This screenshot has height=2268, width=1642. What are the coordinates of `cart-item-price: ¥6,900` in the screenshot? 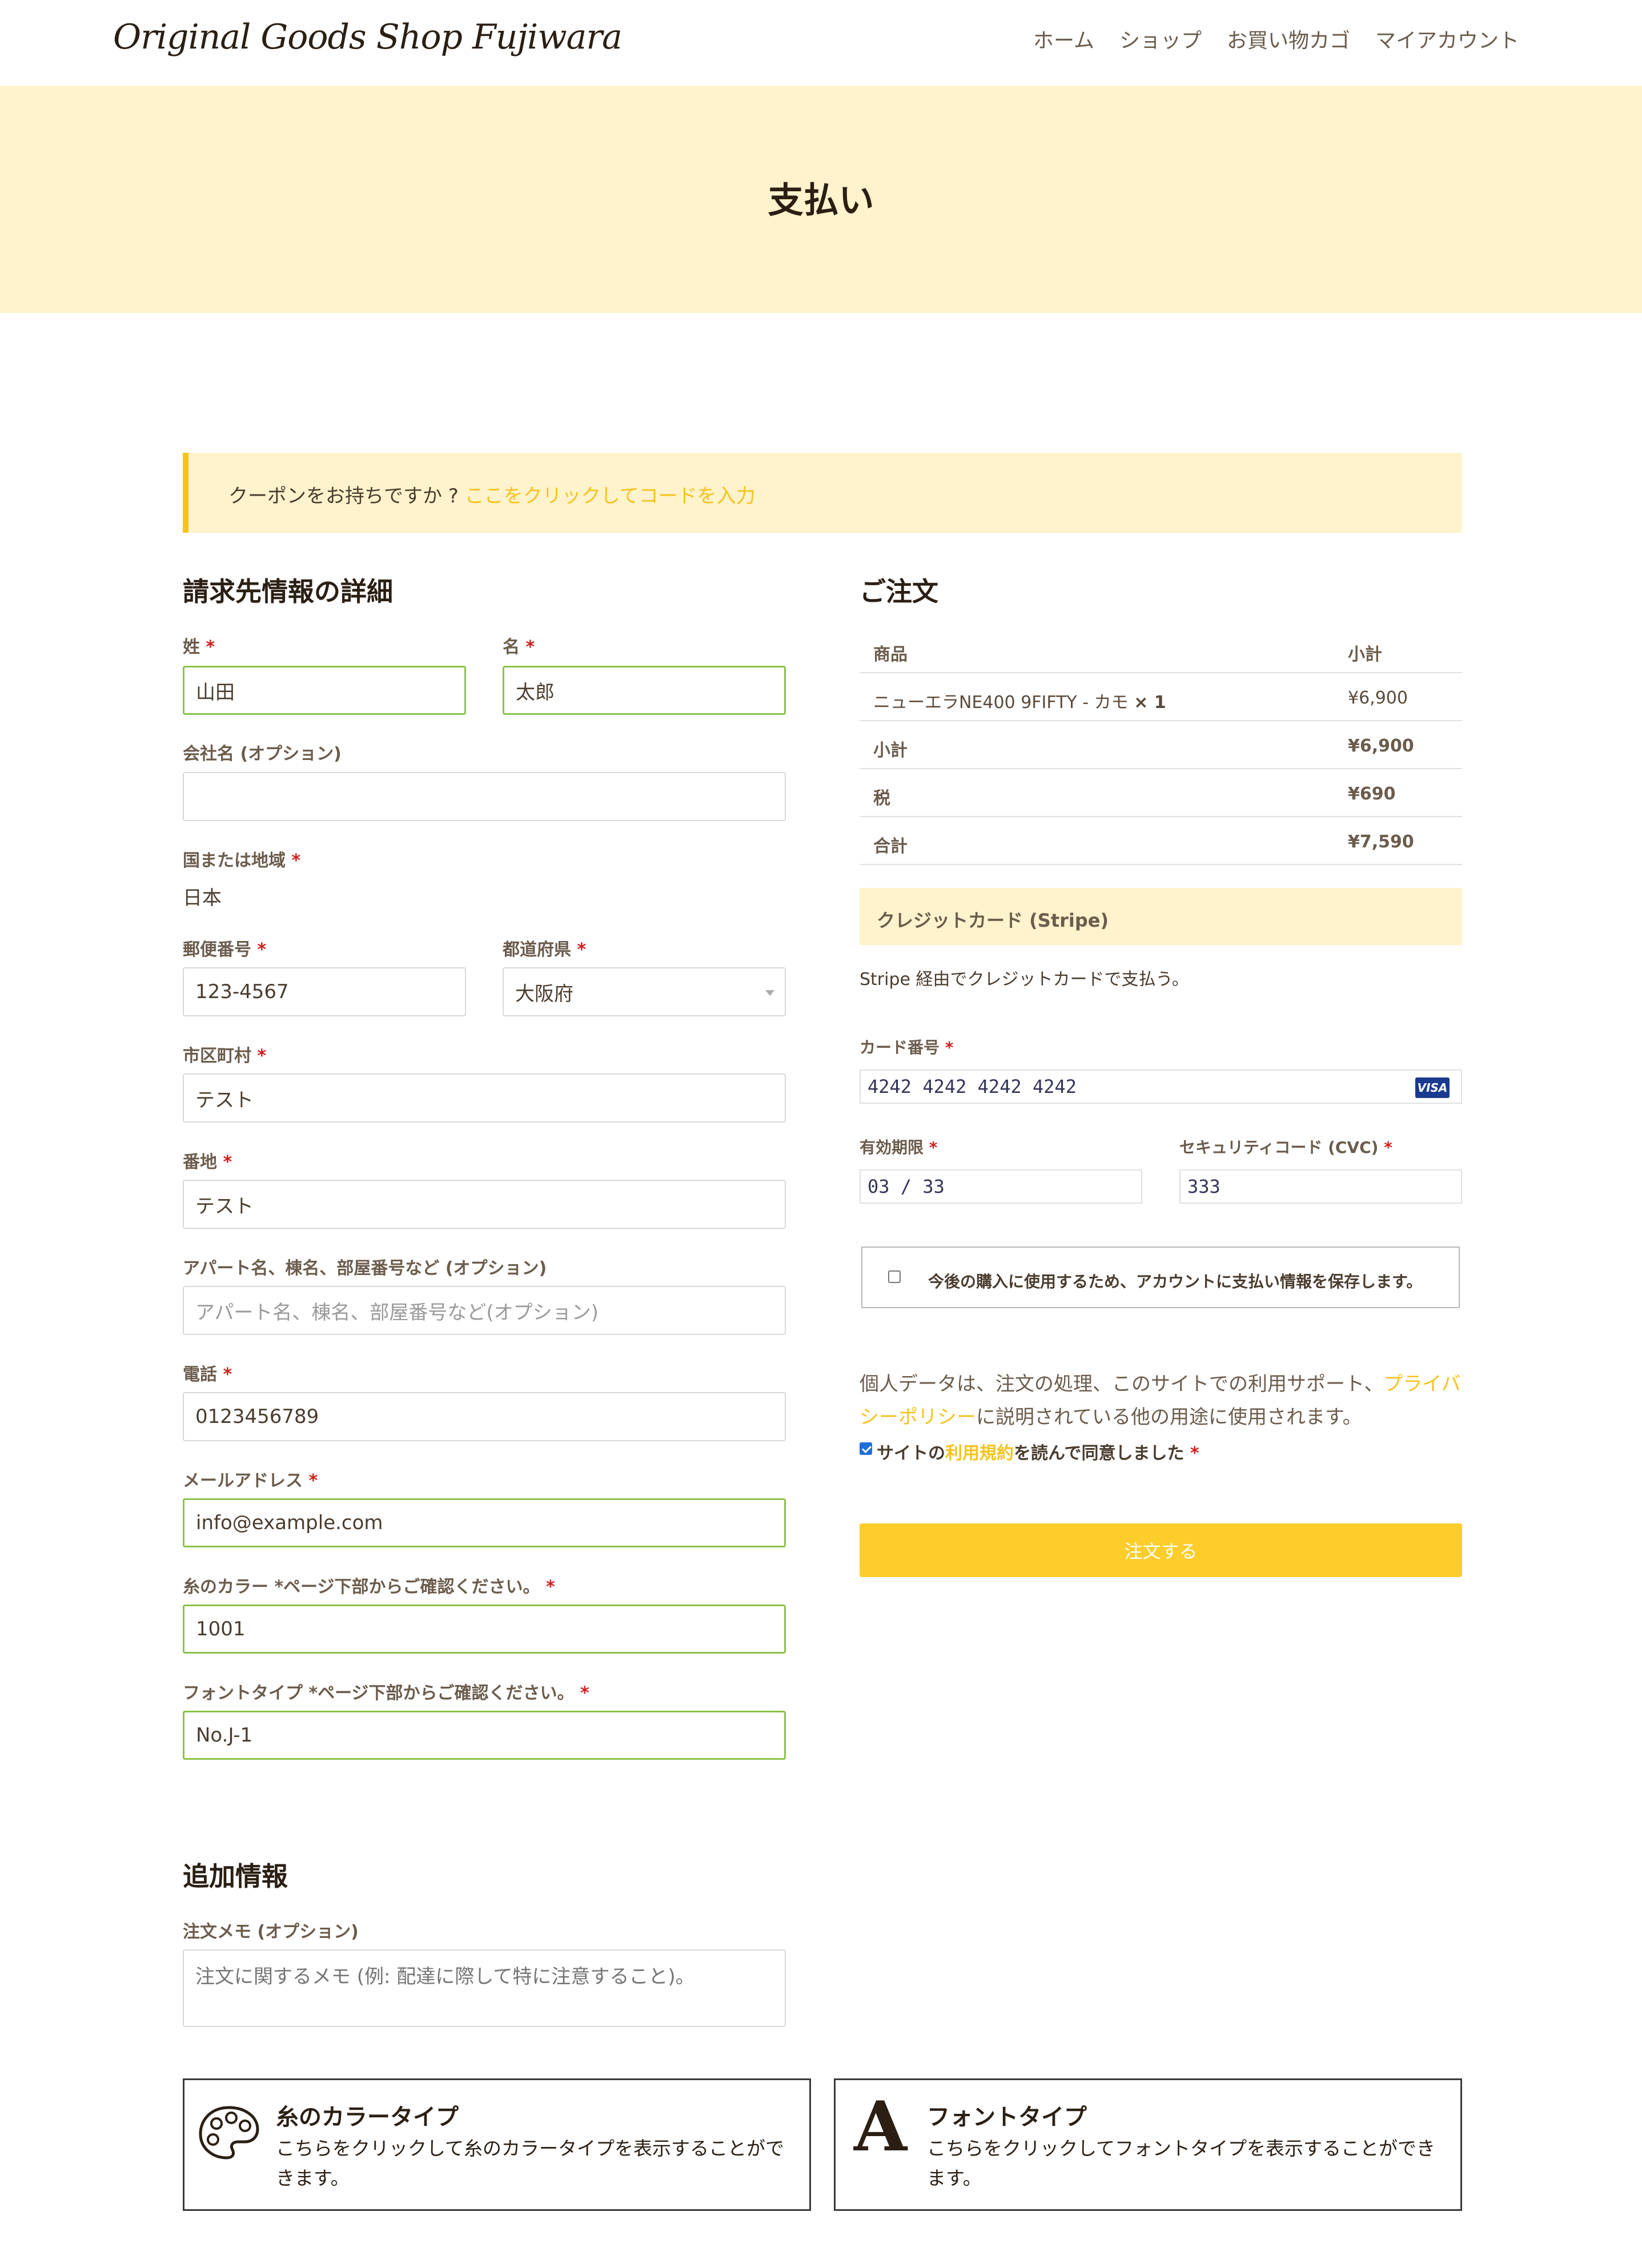 It's located at (1378, 698).